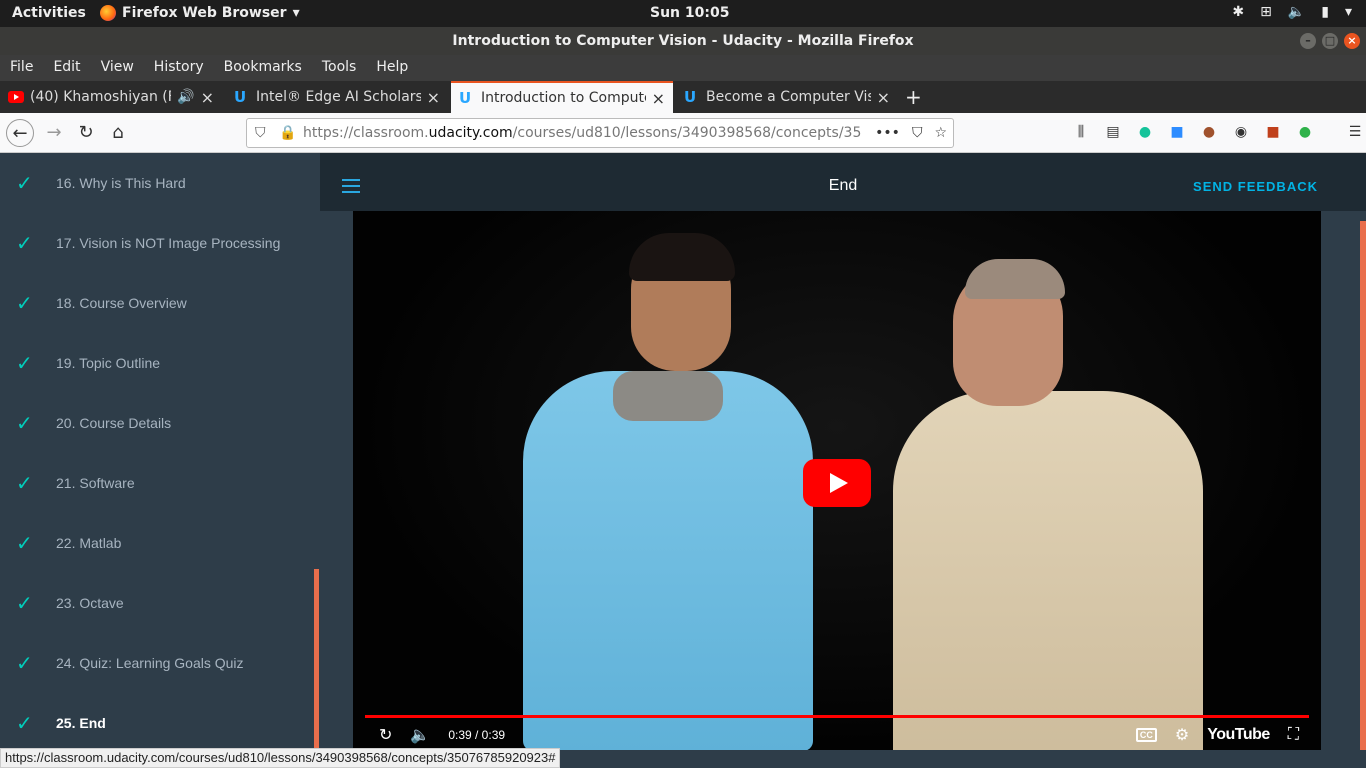 Image resolution: width=1366 pixels, height=768 pixels. I want to click on menu-file: File, so click(21, 68).